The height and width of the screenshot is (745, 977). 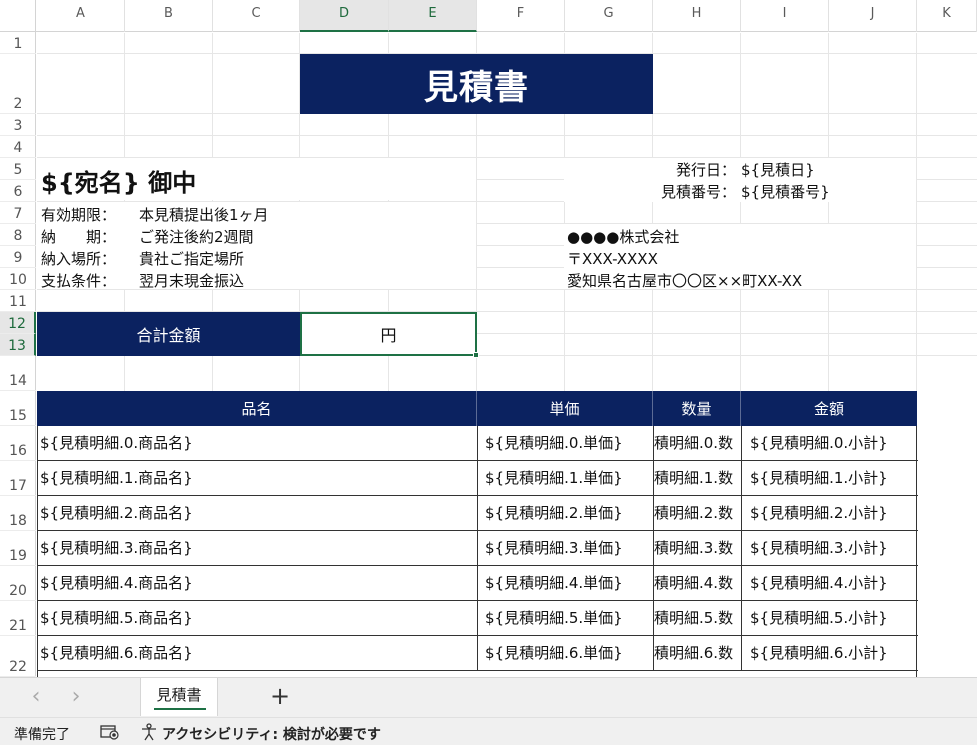 I want to click on company-name: ●●●●株式会社, so click(x=623, y=237).